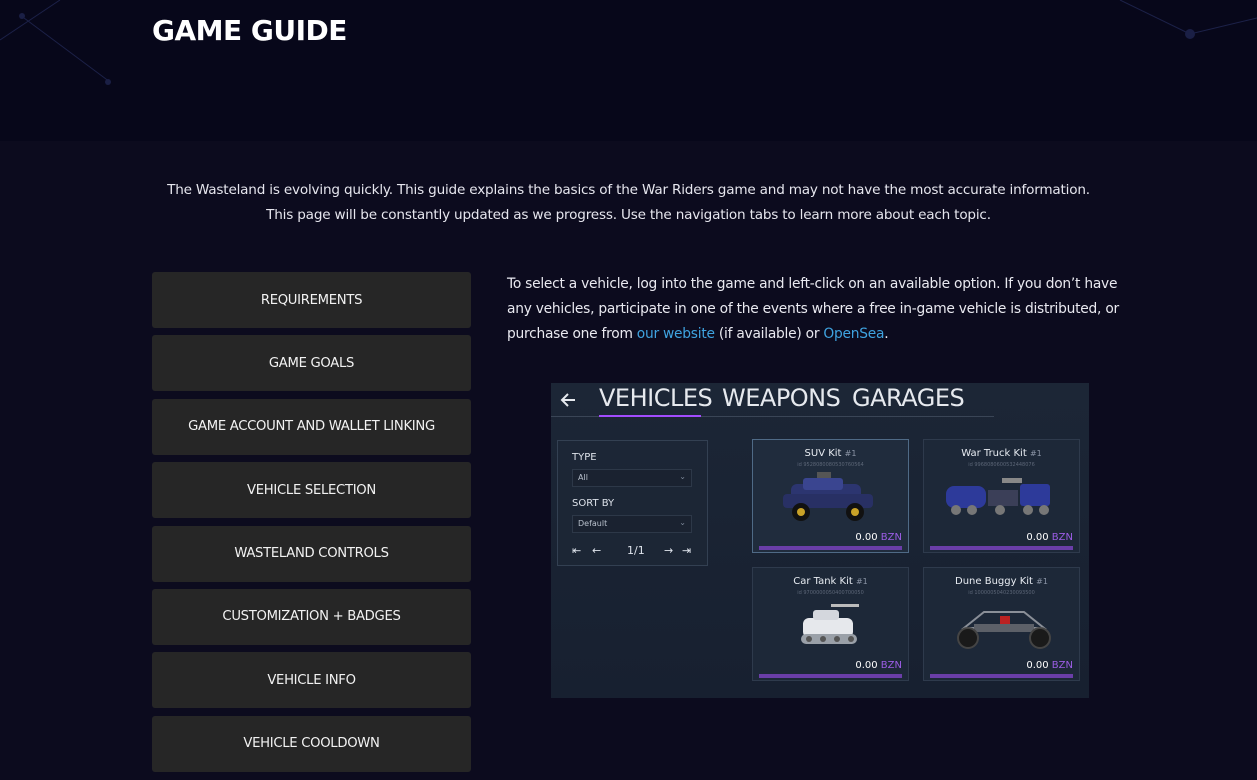 The width and height of the screenshot is (1257, 780). What do you see at coordinates (830, 465) in the screenshot?
I see `vehicle-id: id 9528080080530760564` at bounding box center [830, 465].